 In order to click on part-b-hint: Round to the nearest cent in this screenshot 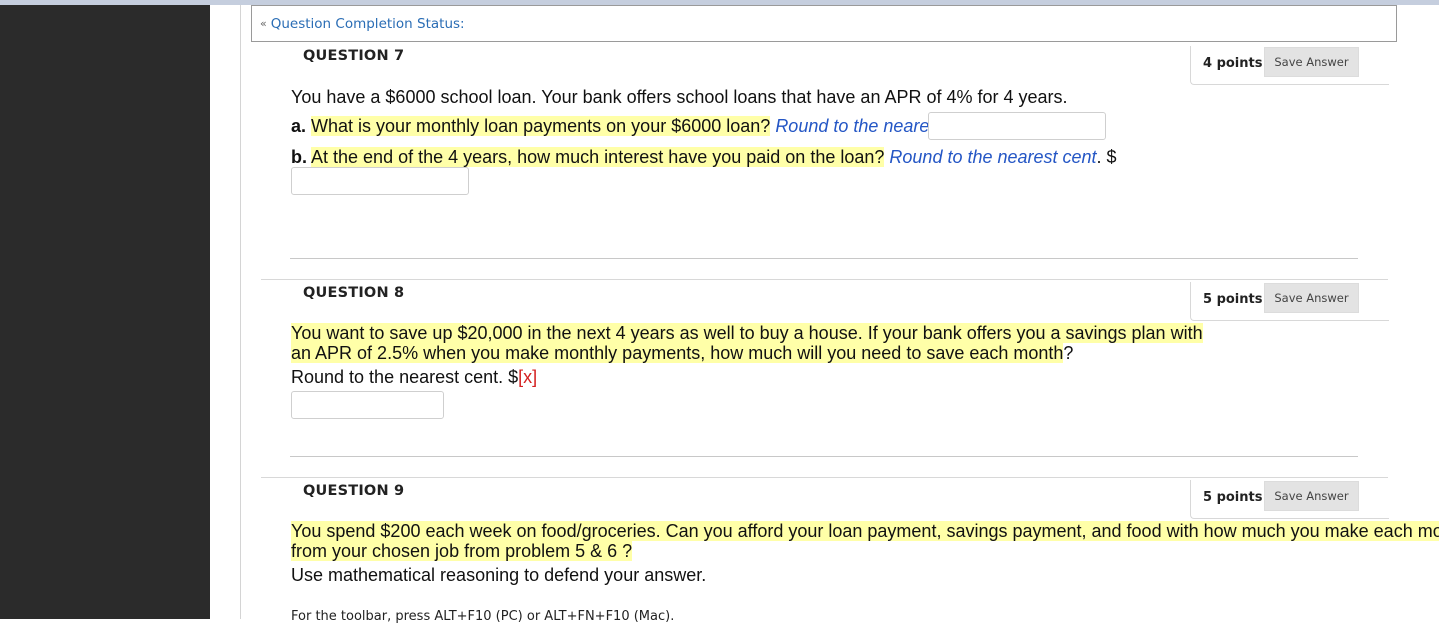, I will do `click(993, 157)`.